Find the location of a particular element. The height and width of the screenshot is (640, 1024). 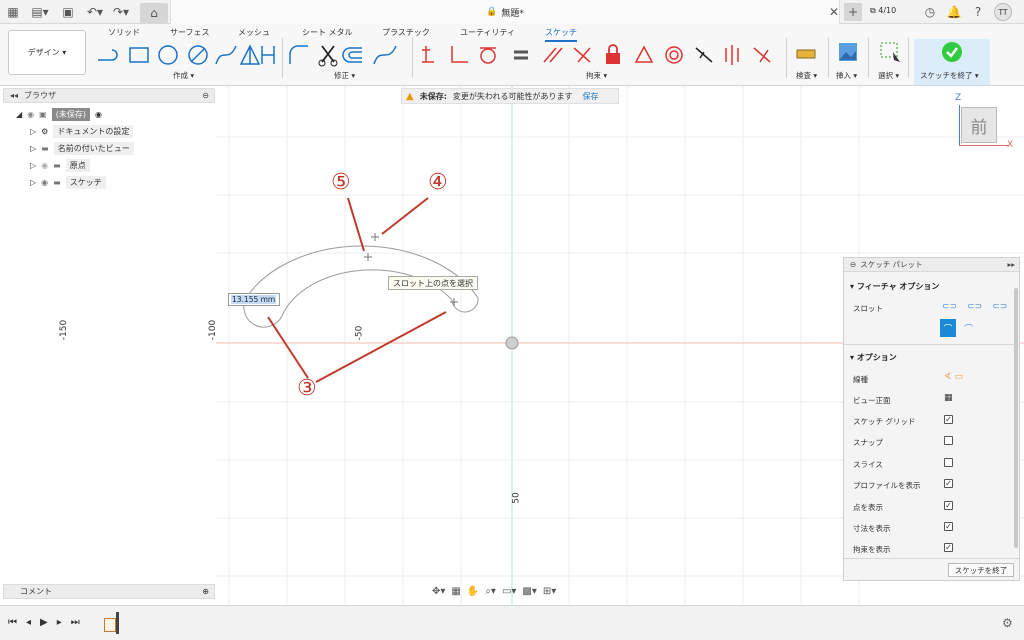

go-to-end-icon: ⏭ is located at coordinates (75, 622).